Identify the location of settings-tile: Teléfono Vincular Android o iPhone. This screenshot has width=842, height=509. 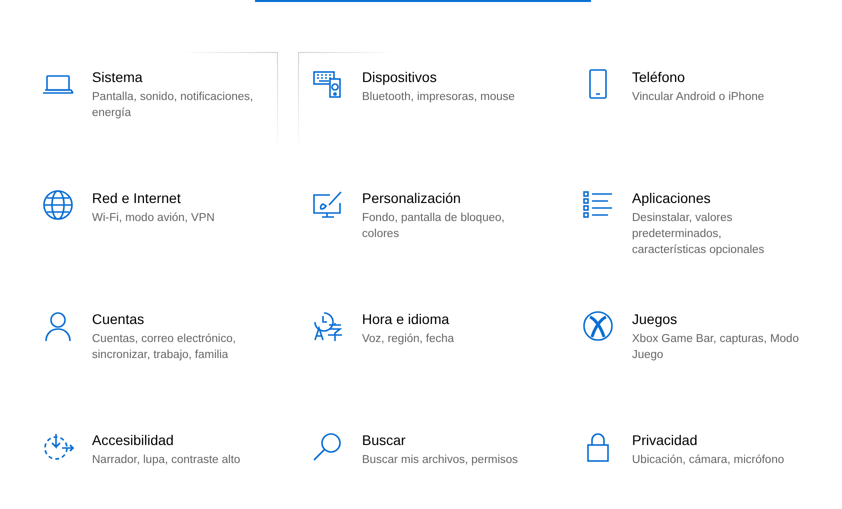
(693, 107).